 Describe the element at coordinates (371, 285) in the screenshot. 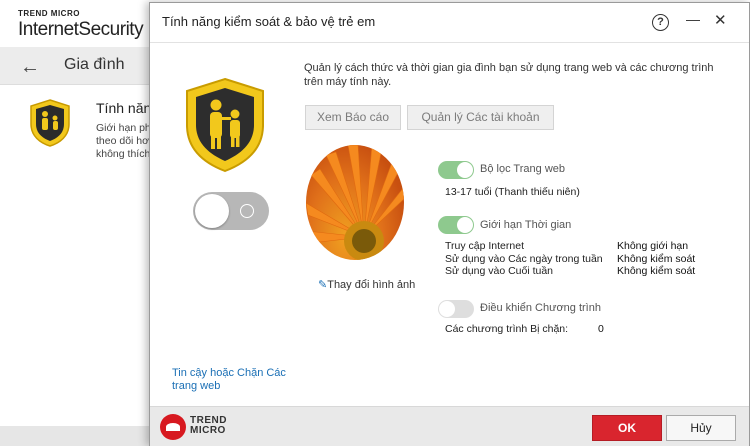

I see `change-image-label: Thay đổi hình ảnh` at that location.